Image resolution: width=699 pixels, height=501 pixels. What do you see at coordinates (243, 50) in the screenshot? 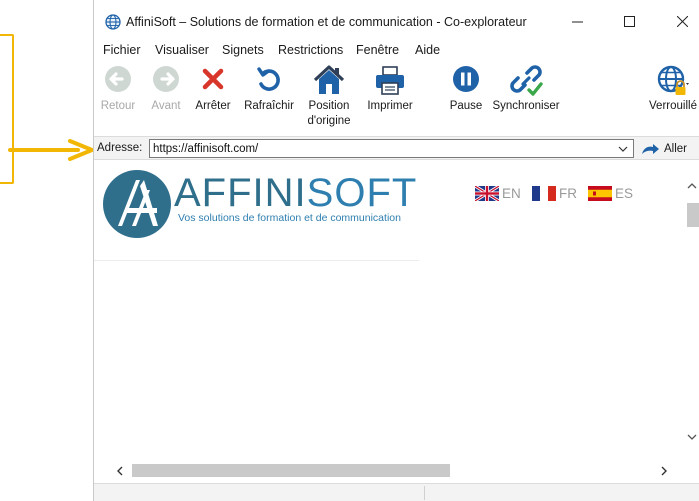
I see `menu-signets: Signets` at bounding box center [243, 50].